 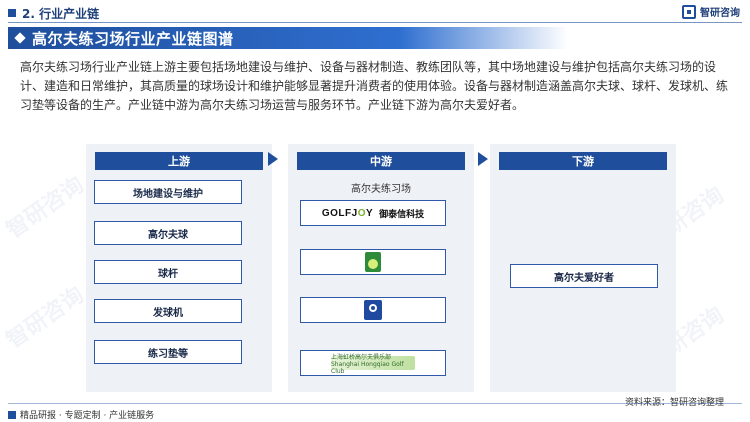 What do you see at coordinates (584, 276) in the screenshot?
I see `downstream-item: 高尔夫爱好者` at bounding box center [584, 276].